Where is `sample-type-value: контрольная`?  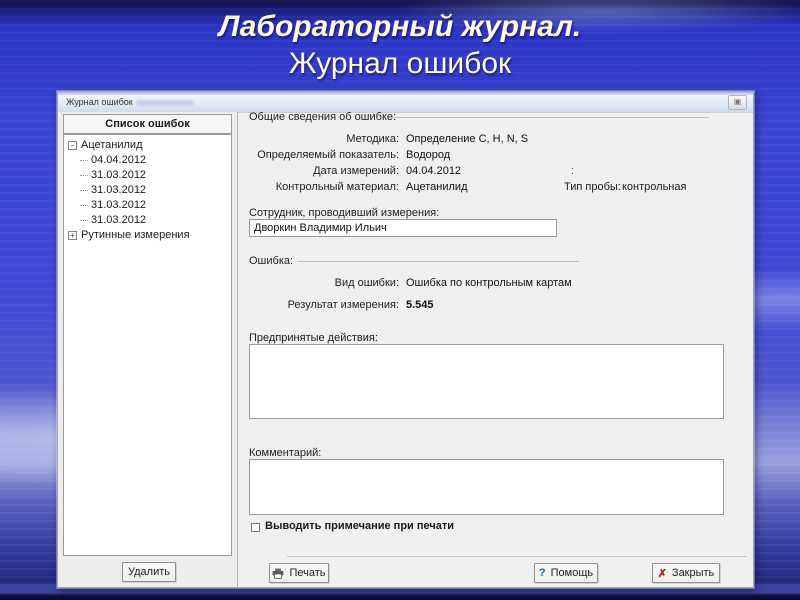
sample-type-value: контрольная is located at coordinates (654, 187).